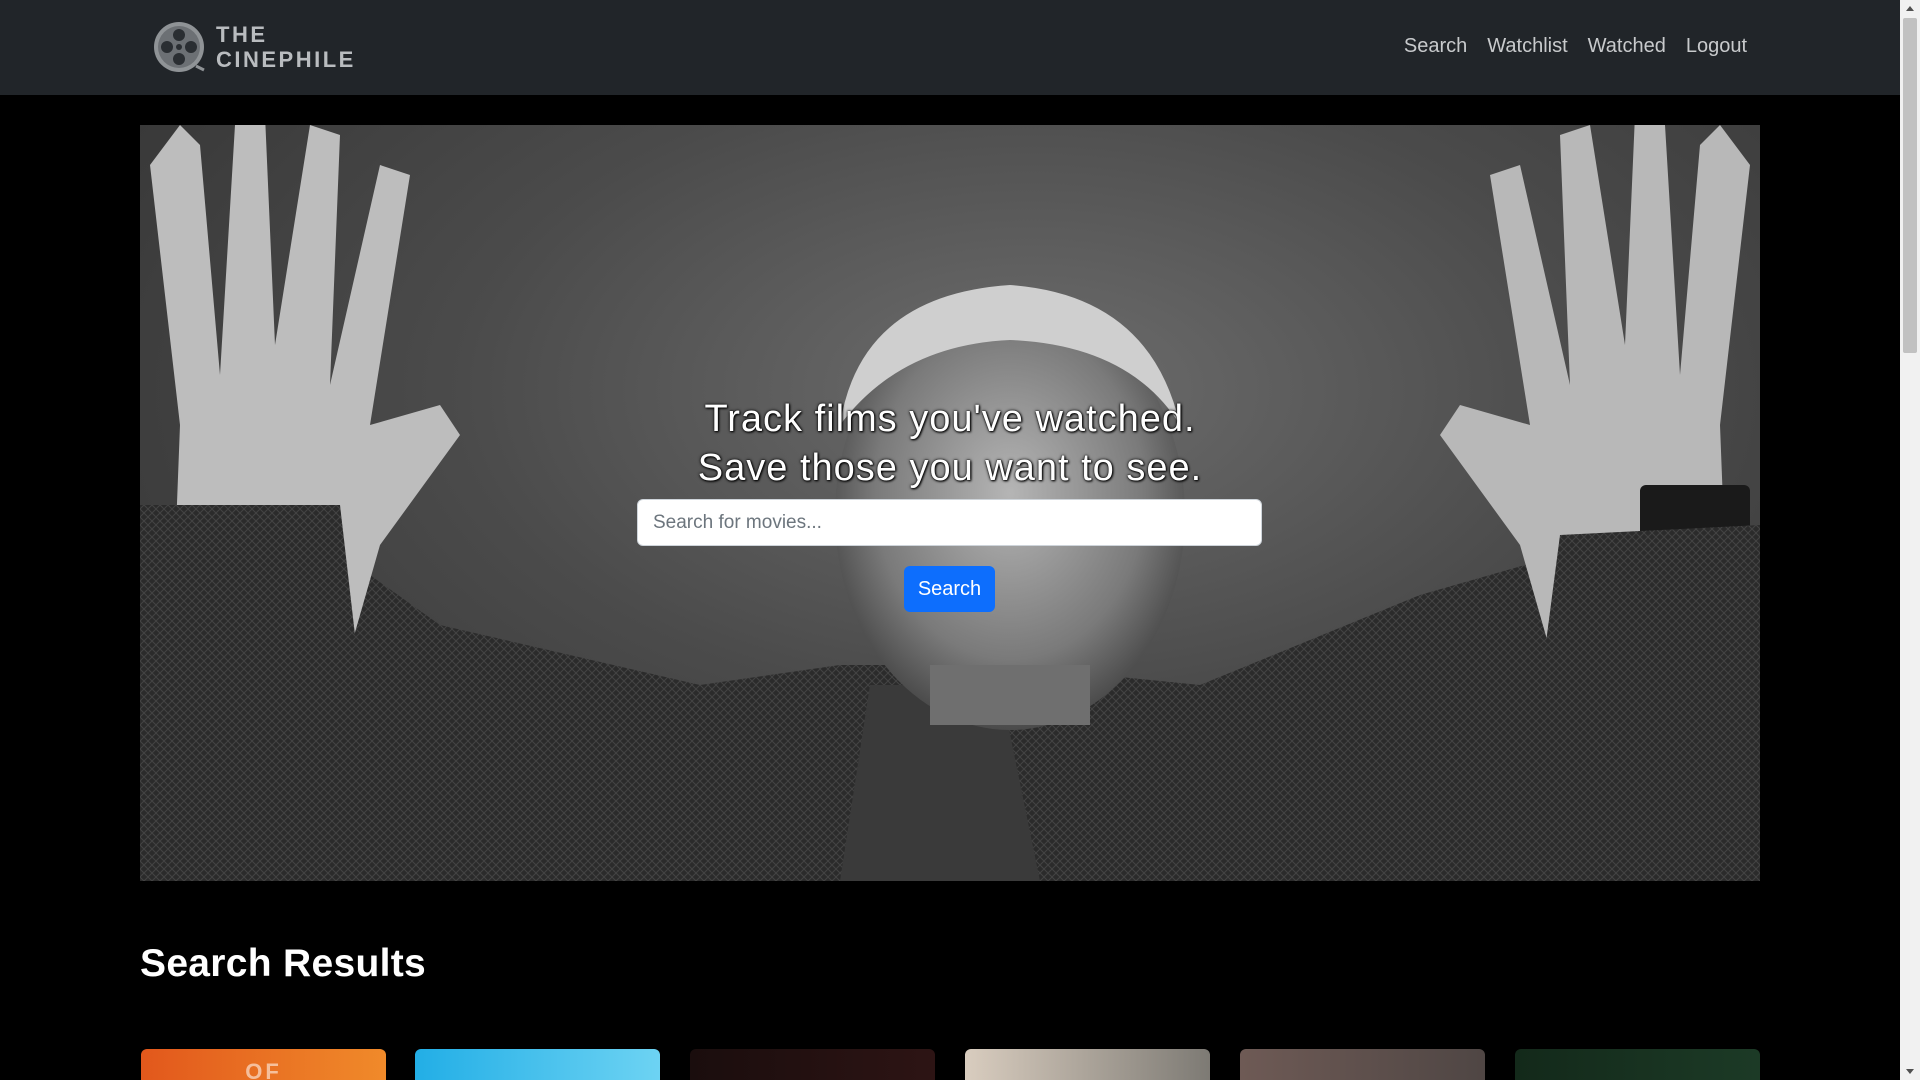 This screenshot has width=1920, height=1080. What do you see at coordinates (1627, 46) in the screenshot?
I see `nav-watched-link: Watched` at bounding box center [1627, 46].